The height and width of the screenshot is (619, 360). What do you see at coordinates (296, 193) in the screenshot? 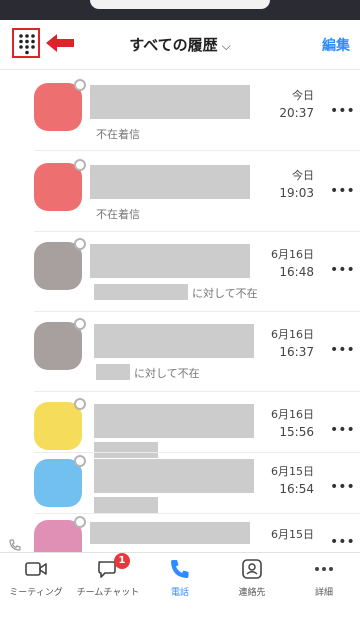
I see `call-time: 19:03` at bounding box center [296, 193].